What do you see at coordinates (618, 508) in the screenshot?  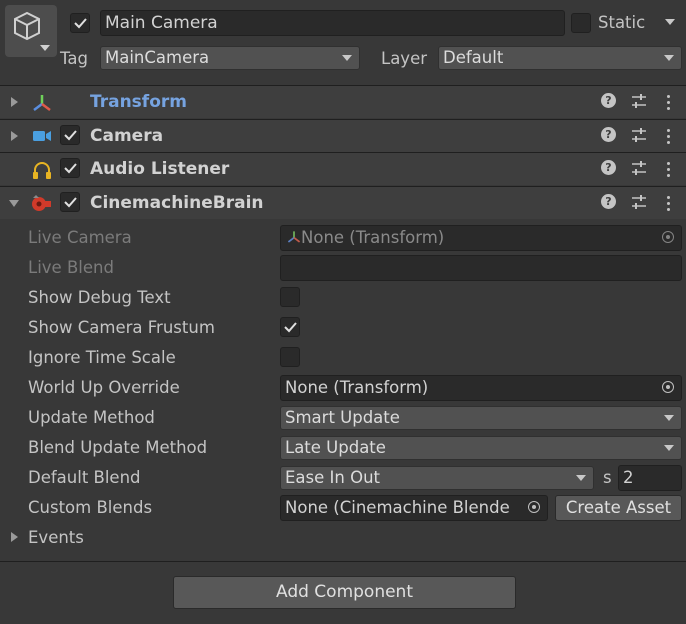 I see `create-asset-button: Create Asset` at bounding box center [618, 508].